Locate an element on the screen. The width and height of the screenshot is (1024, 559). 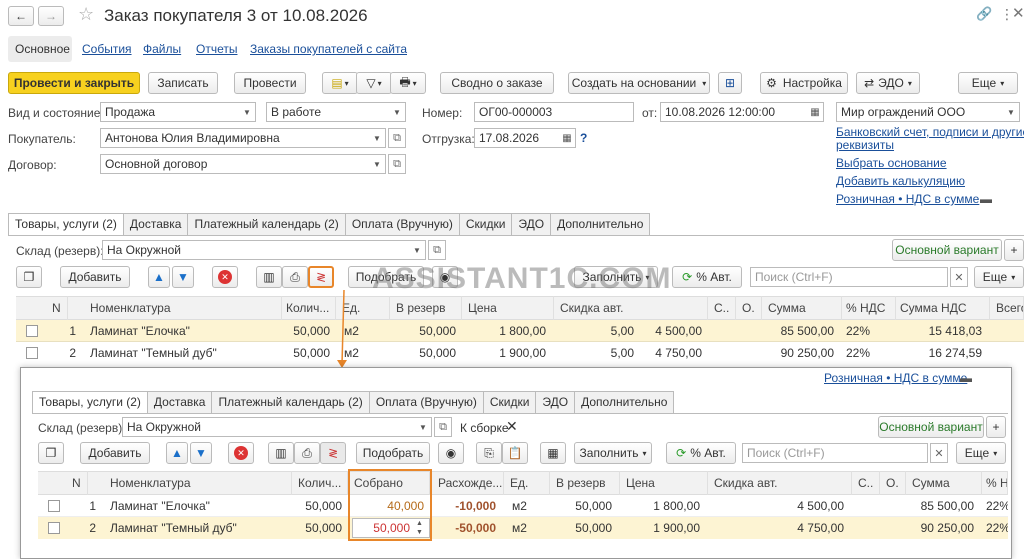
close-icon: ✕ is located at coordinates (1018, 13).